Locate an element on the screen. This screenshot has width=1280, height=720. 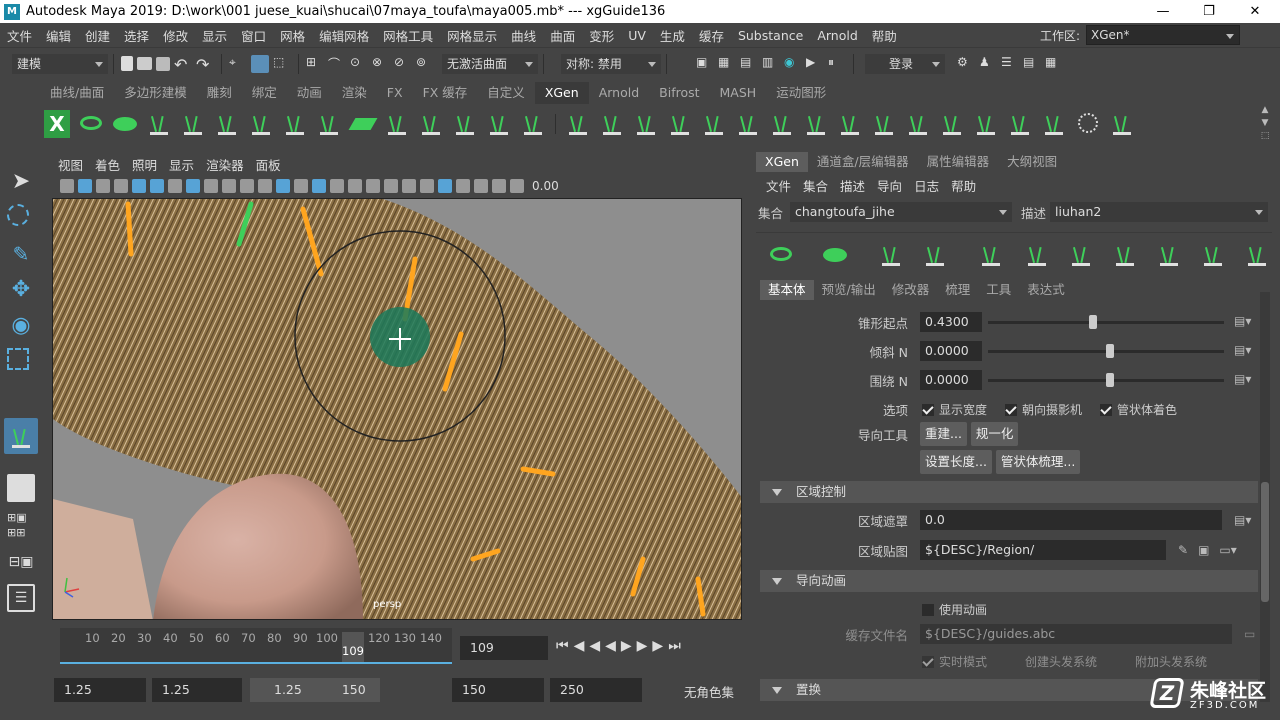
xgen-preview-icon is located at coordinates (91, 124).